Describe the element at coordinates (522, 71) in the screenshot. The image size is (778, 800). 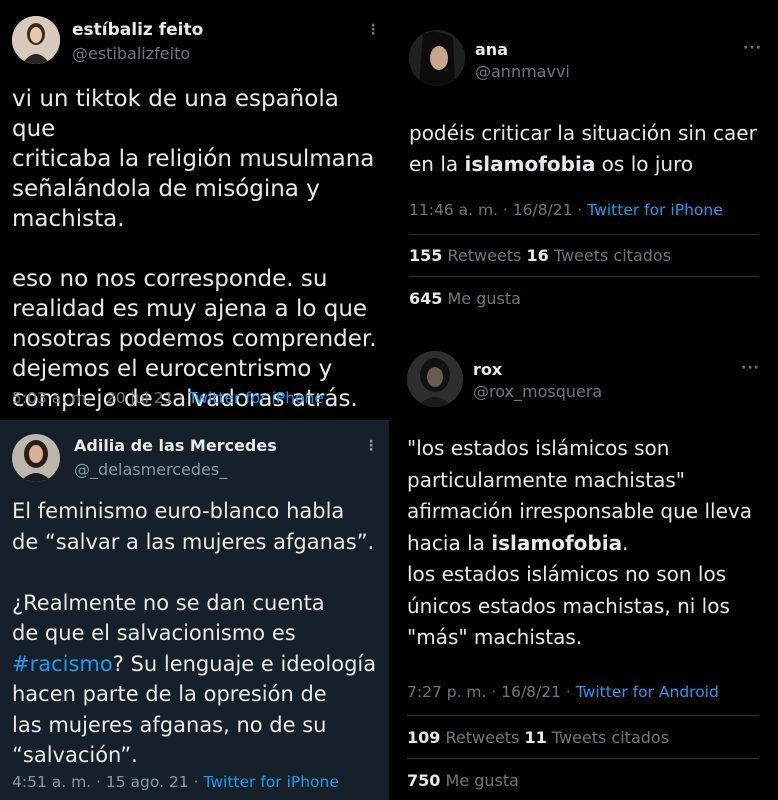
I see `author-handle: @annmavvi` at that location.